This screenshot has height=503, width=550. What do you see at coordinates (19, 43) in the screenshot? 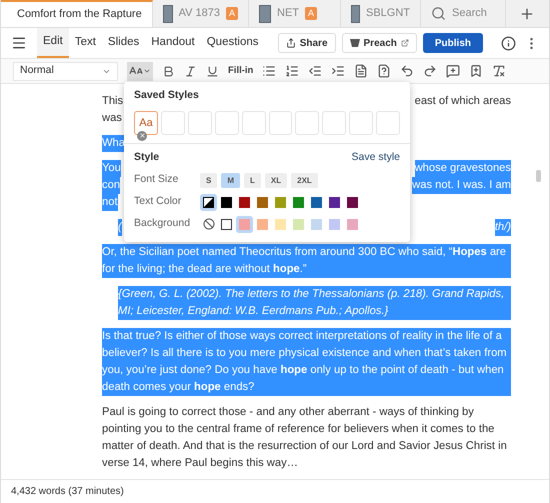
I see `menu-icon` at bounding box center [19, 43].